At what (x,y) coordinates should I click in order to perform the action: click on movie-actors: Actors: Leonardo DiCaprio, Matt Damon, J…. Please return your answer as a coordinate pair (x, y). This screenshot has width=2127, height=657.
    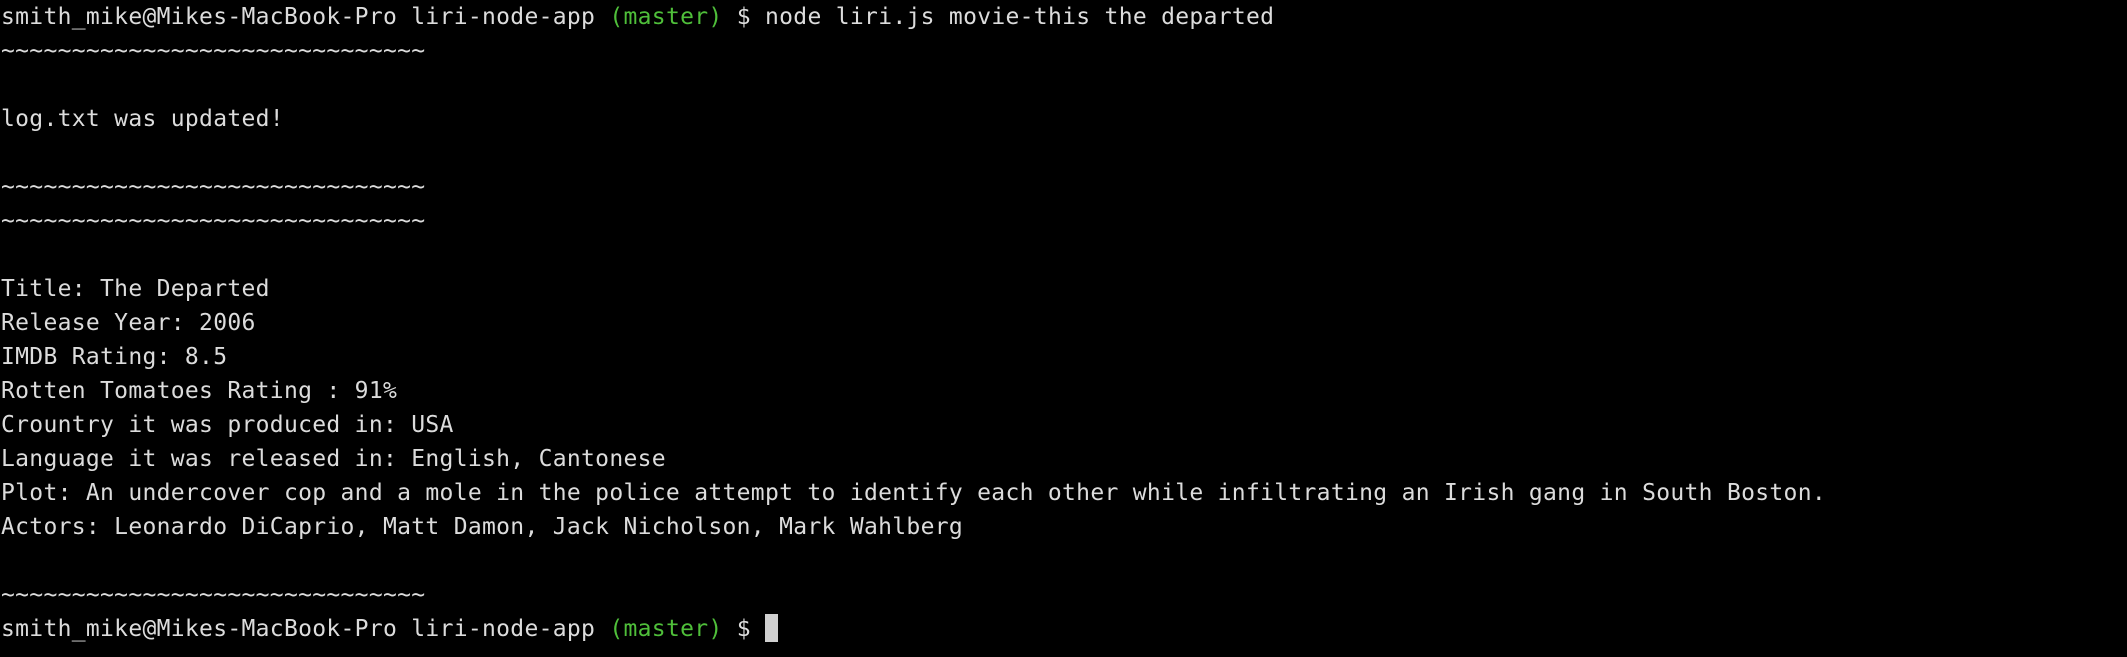
    Looking at the image, I should click on (482, 527).